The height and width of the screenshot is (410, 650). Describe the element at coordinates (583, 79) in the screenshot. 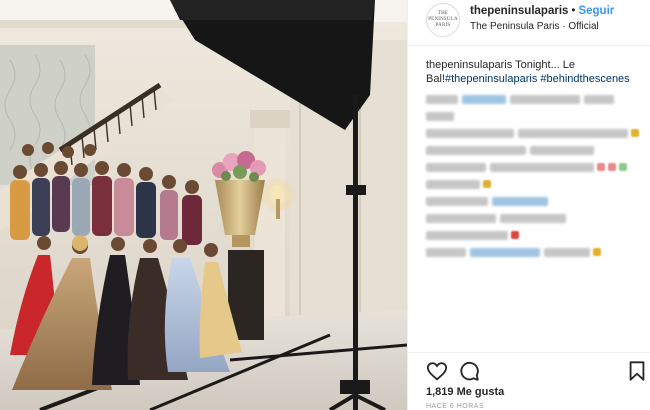

I see `hashtag-link-2: #behindthescenes` at that location.